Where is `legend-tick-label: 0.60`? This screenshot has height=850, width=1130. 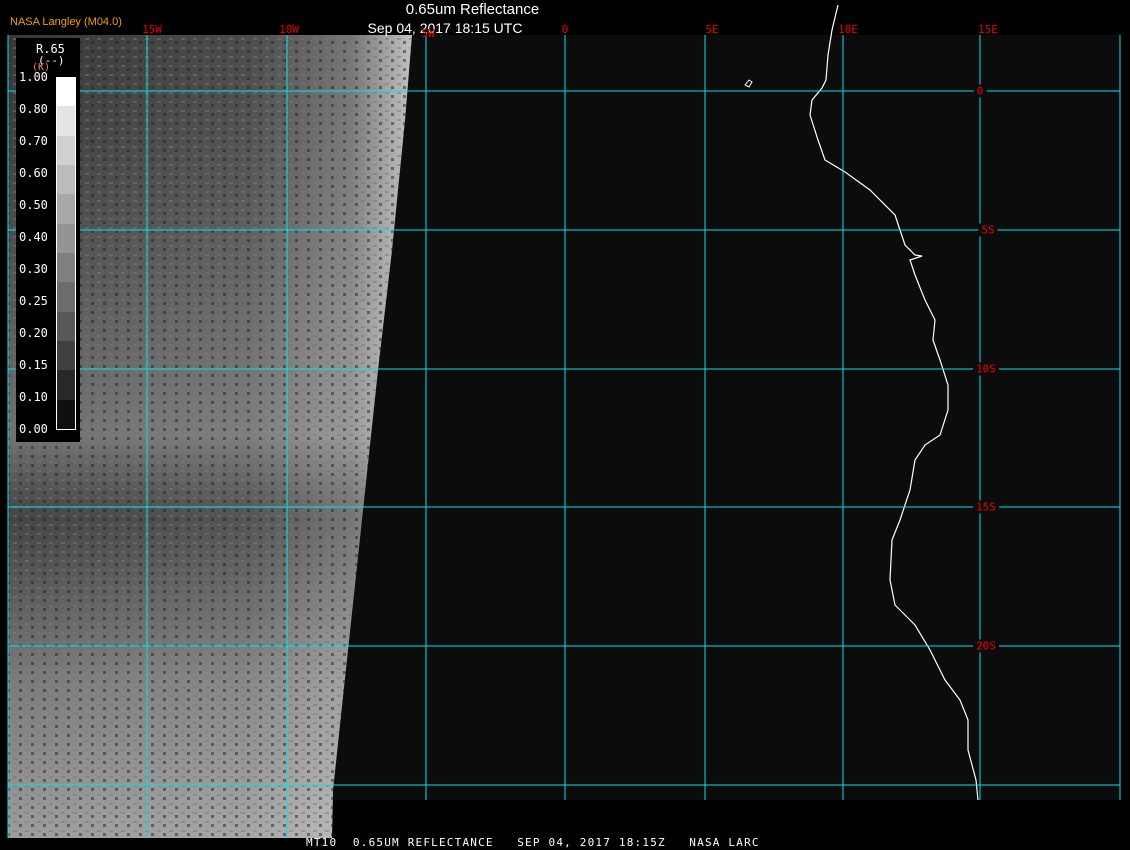 legend-tick-label: 0.60 is located at coordinates (33, 173).